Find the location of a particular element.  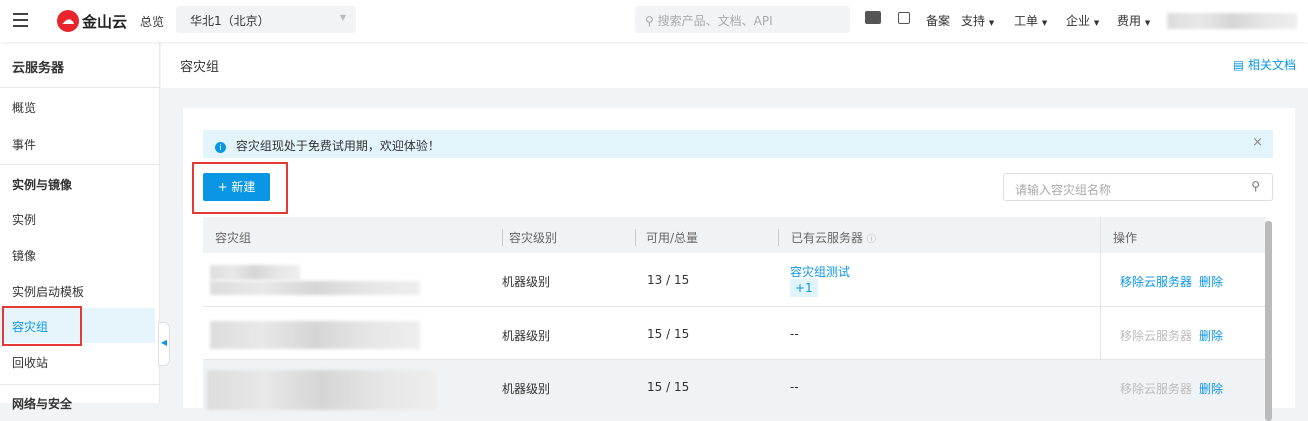

sidebar-item-launch-templates: 实例启动模板 is located at coordinates (48, 291).